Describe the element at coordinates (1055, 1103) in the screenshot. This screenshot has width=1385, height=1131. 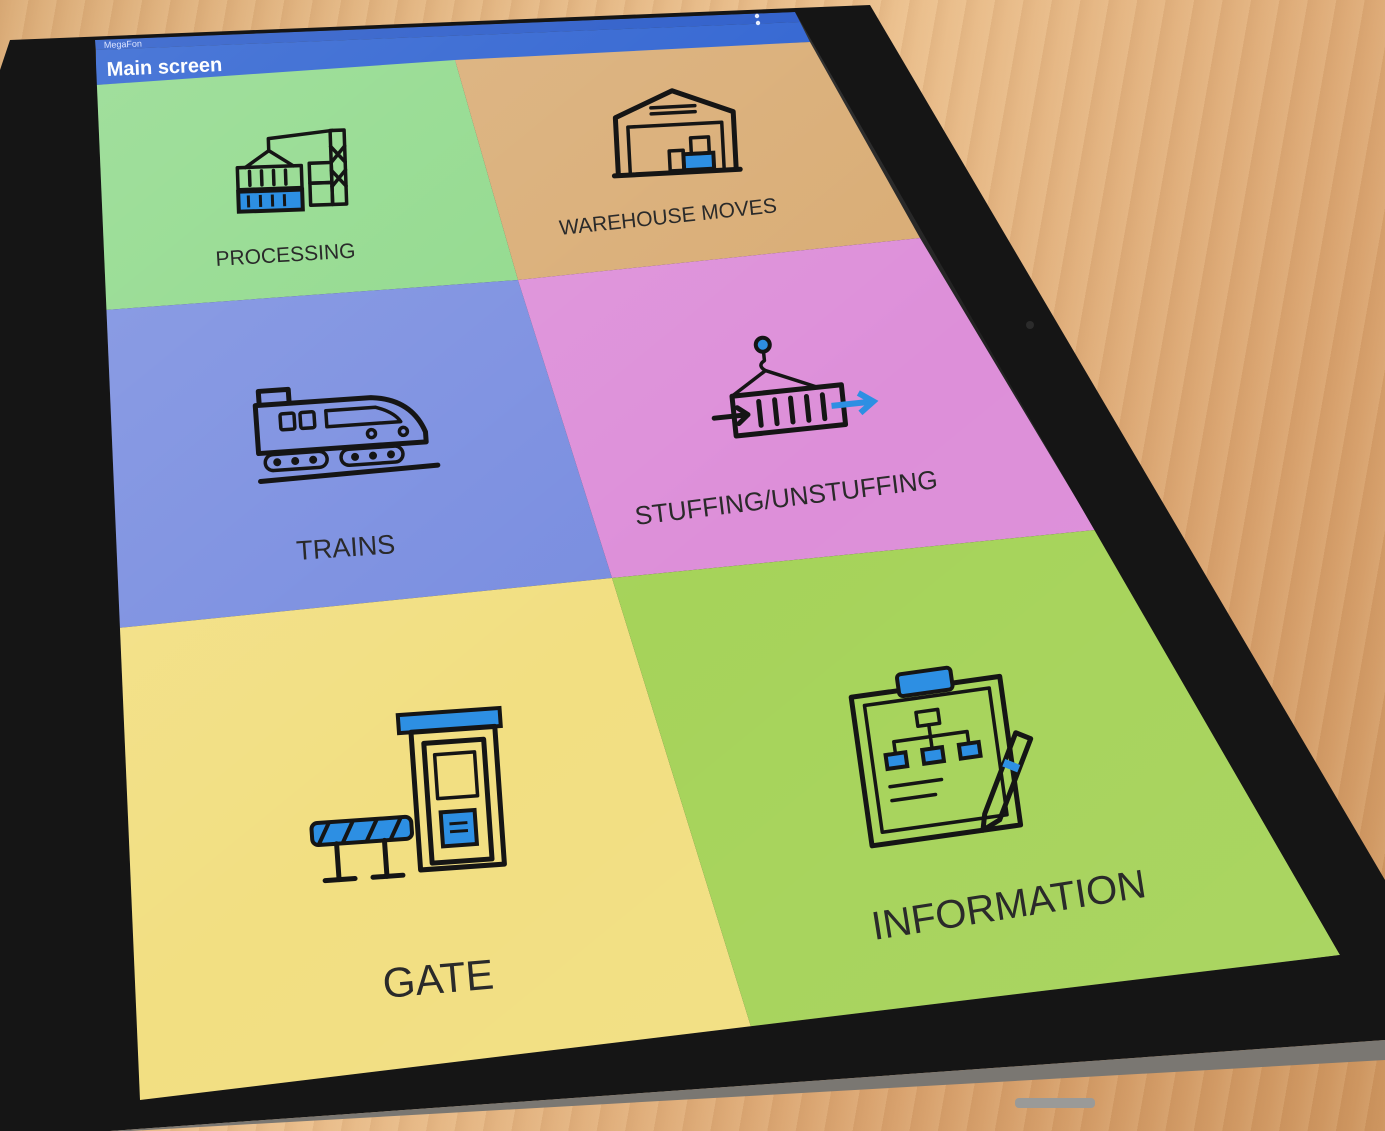
I see `tablet-button` at that location.